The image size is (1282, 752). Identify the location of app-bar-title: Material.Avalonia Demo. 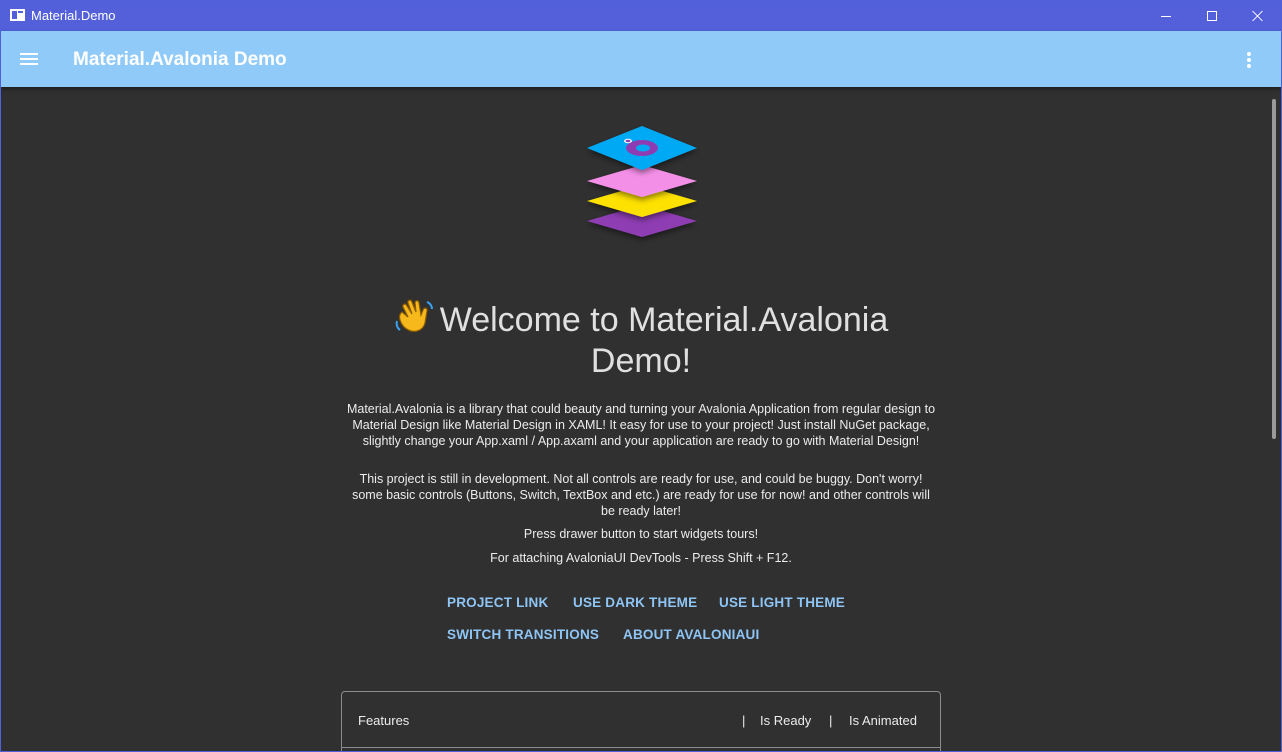
(180, 59).